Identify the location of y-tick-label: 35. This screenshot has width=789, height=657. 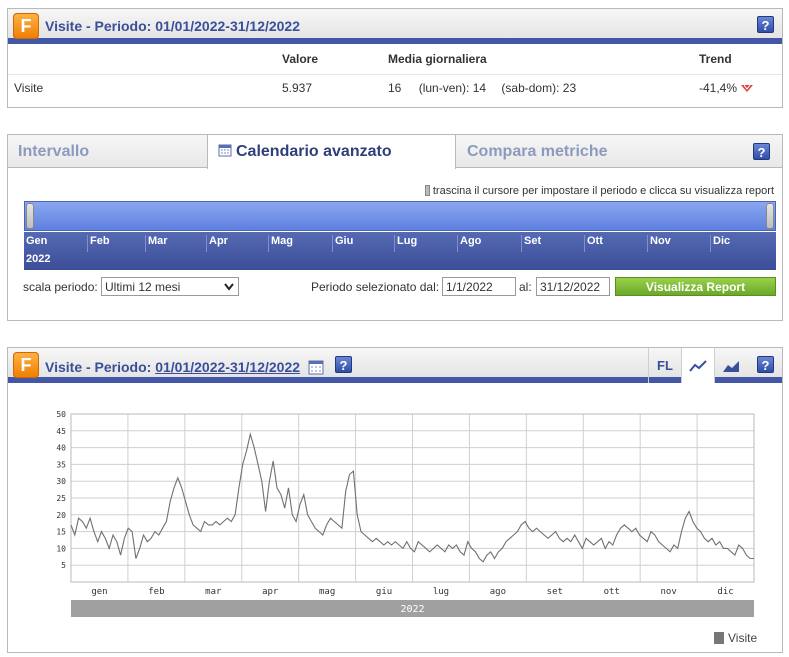
(61, 464).